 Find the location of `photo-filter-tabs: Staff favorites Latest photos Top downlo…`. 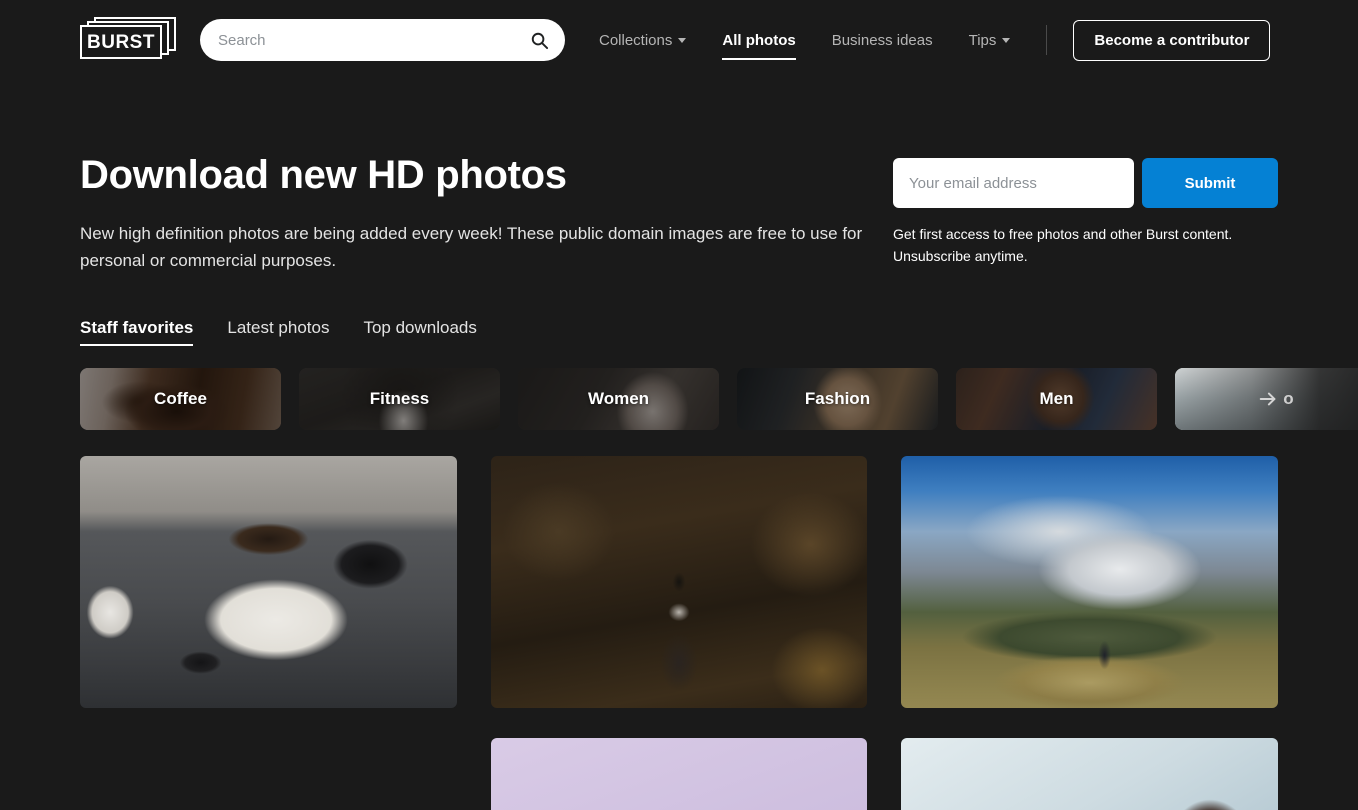

photo-filter-tabs: Staff favorites Latest photos Top downlo… is located at coordinates (679, 310).